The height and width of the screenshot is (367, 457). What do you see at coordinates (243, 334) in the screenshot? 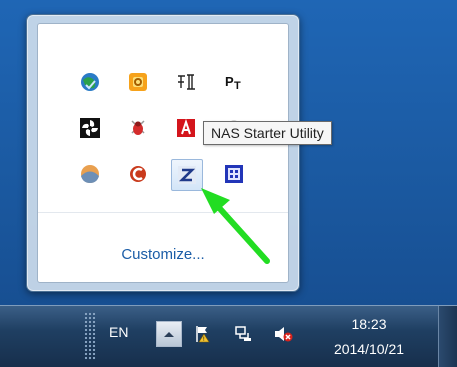
I see `network-status-icon` at bounding box center [243, 334].